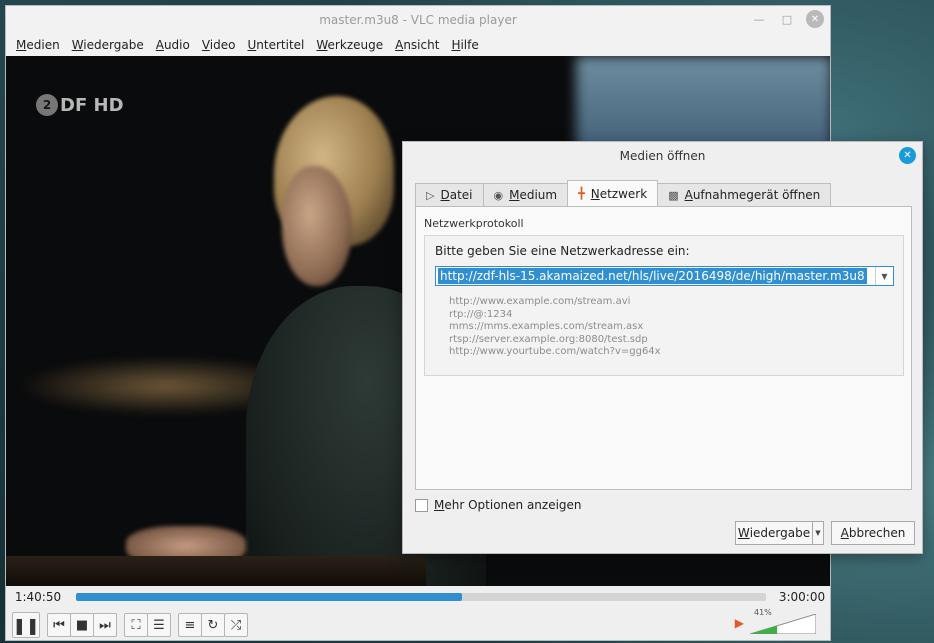  What do you see at coordinates (38, 45) in the screenshot?
I see `menu-medien: Medien` at bounding box center [38, 45].